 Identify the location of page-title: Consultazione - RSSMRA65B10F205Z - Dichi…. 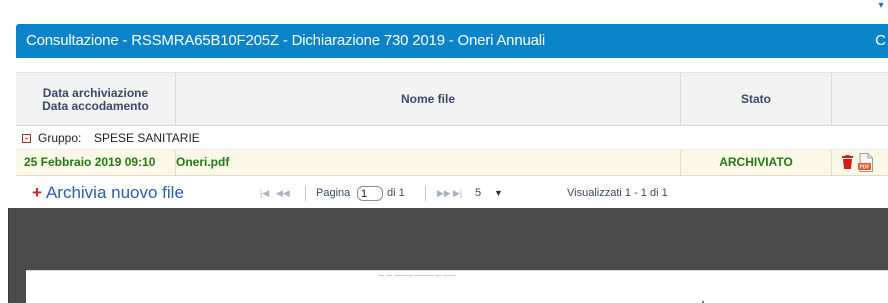
(286, 40).